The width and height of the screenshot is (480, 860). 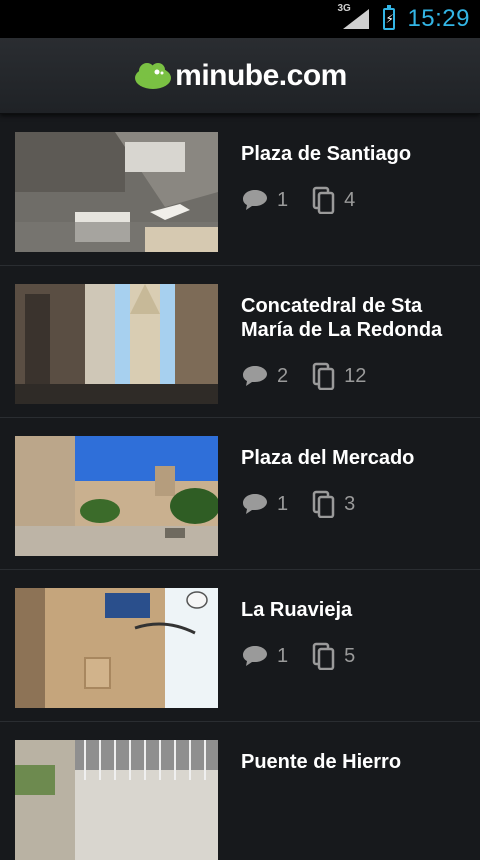 I want to click on cloud-icon, so click(x=153, y=75).